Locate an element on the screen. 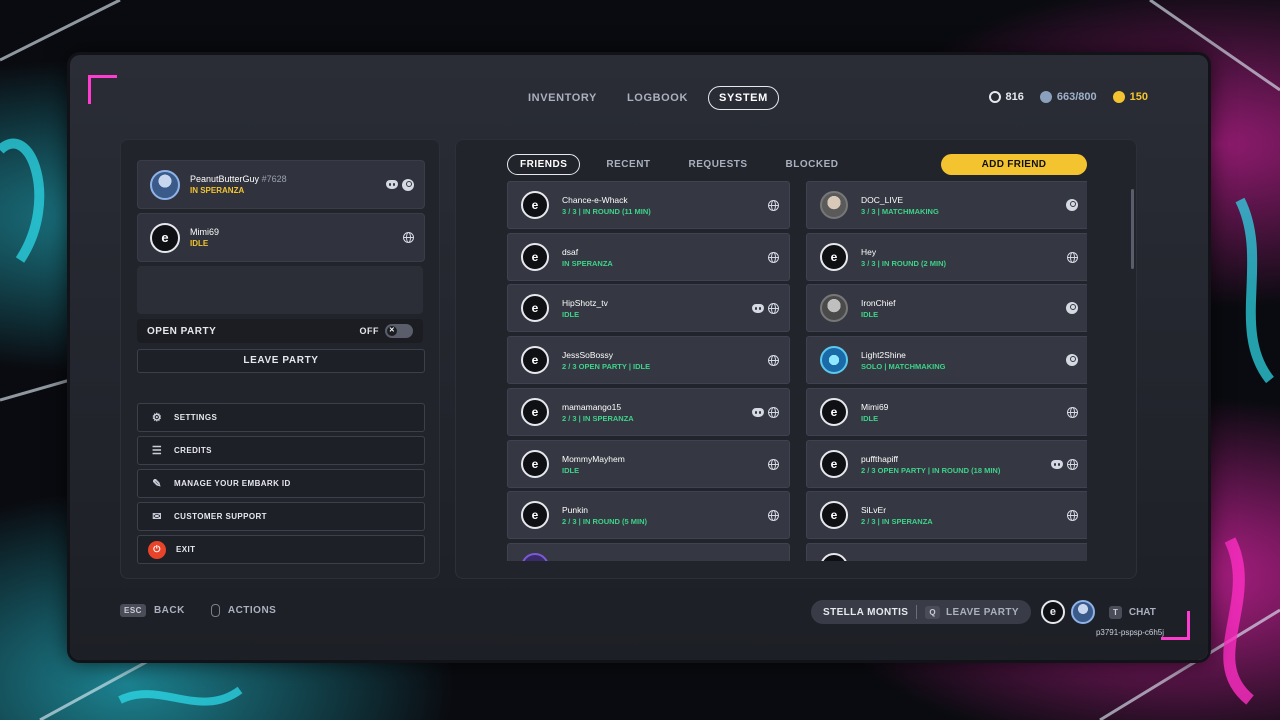 The image size is (1280, 720). back-button: BACK is located at coordinates (169, 610).